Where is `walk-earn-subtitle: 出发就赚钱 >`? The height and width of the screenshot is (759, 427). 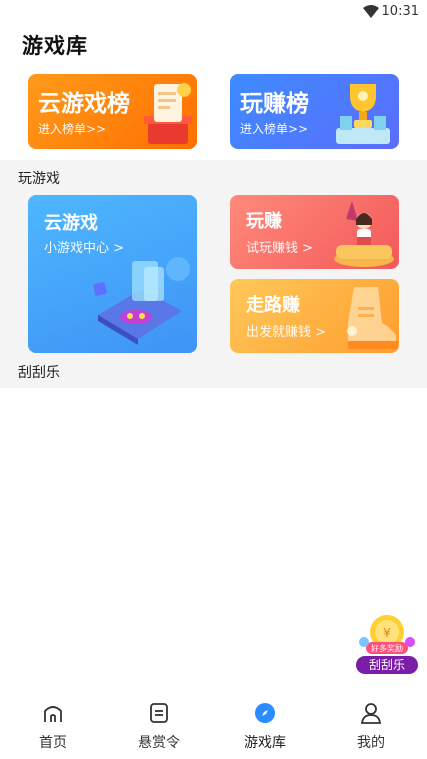 walk-earn-subtitle: 出发就赚钱 > is located at coordinates (286, 332).